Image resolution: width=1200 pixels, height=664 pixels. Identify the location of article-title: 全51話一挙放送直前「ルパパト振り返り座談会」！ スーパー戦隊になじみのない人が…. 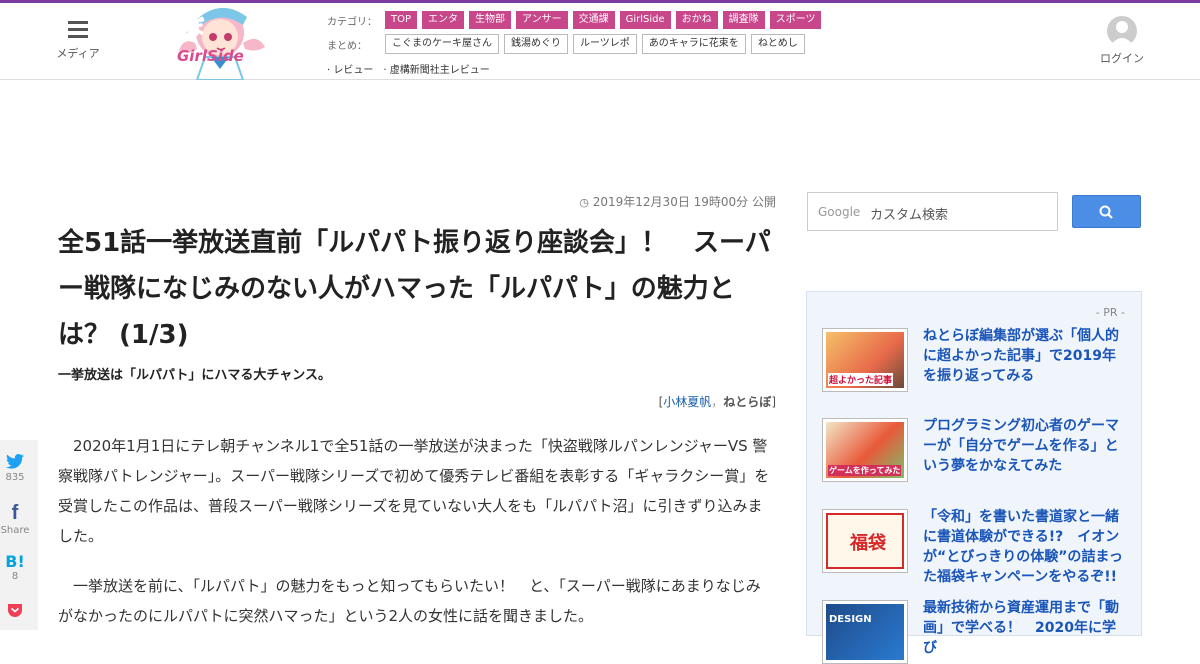
(414, 289).